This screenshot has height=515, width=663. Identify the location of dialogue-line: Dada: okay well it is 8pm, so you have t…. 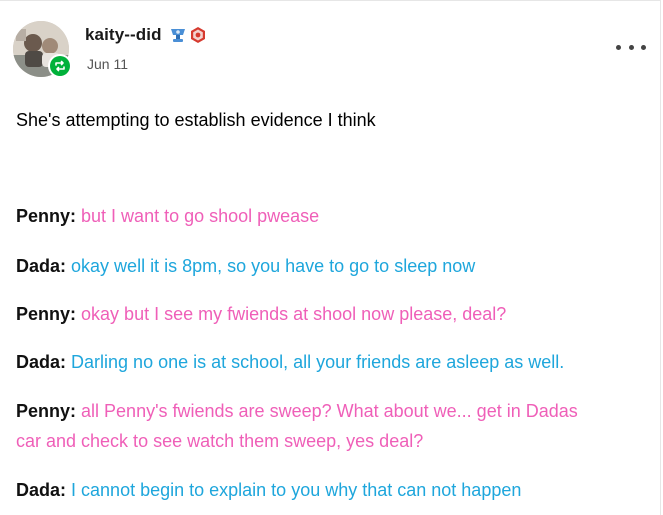
(330, 266).